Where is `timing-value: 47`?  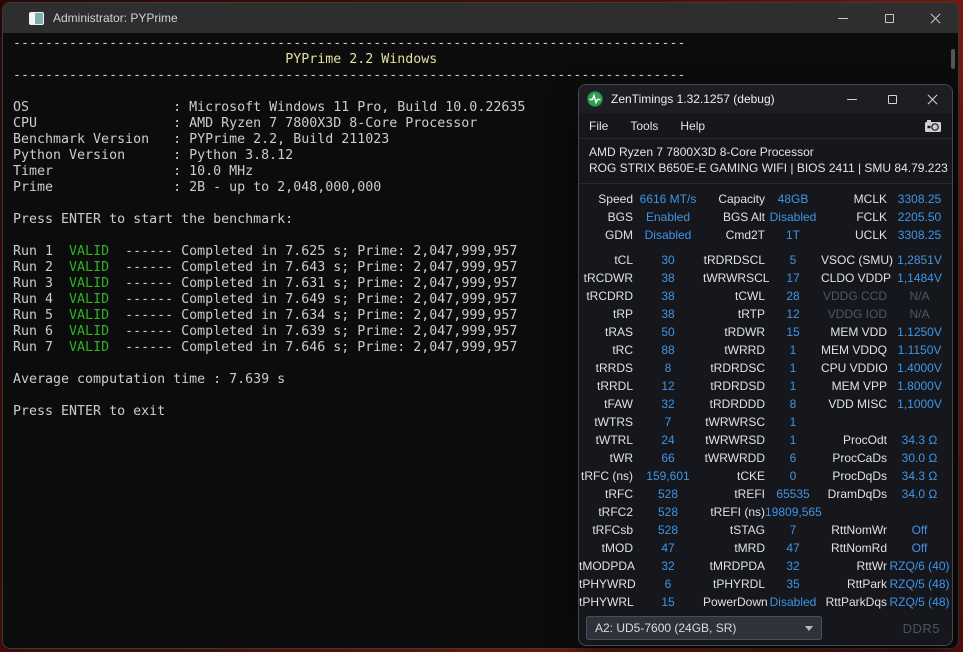
timing-value: 47 is located at coordinates (793, 548).